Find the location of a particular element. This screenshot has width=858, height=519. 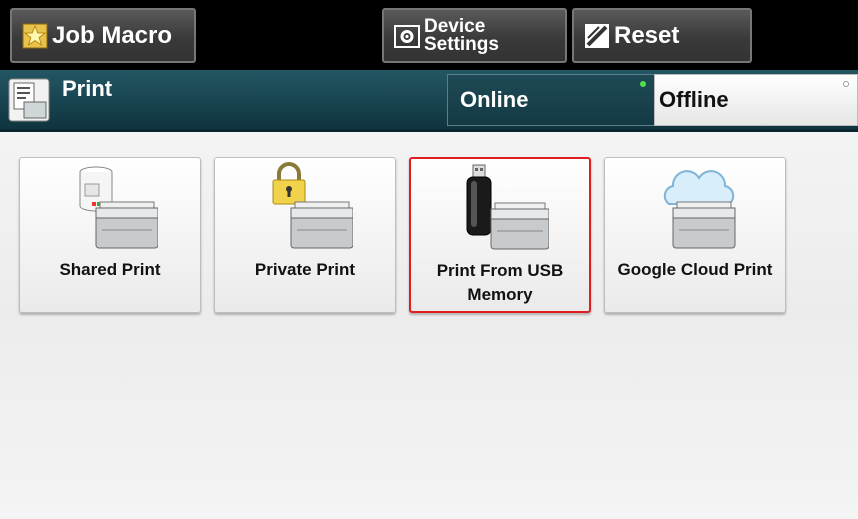

shared-print-tile: Shared Print is located at coordinates (110, 235).